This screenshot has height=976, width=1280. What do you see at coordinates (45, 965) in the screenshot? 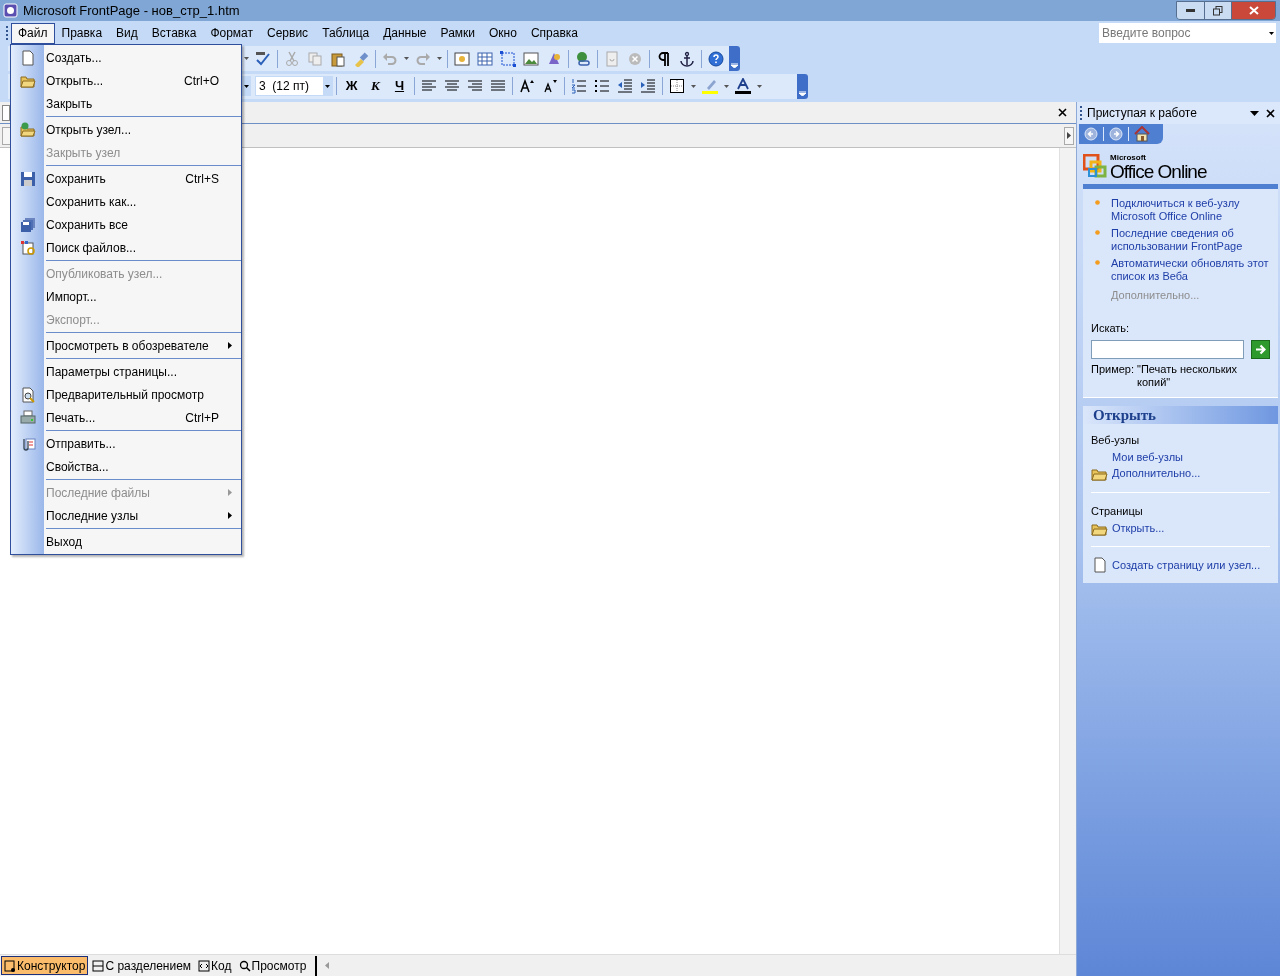
I see `view-tab: Конструктор` at bounding box center [45, 965].